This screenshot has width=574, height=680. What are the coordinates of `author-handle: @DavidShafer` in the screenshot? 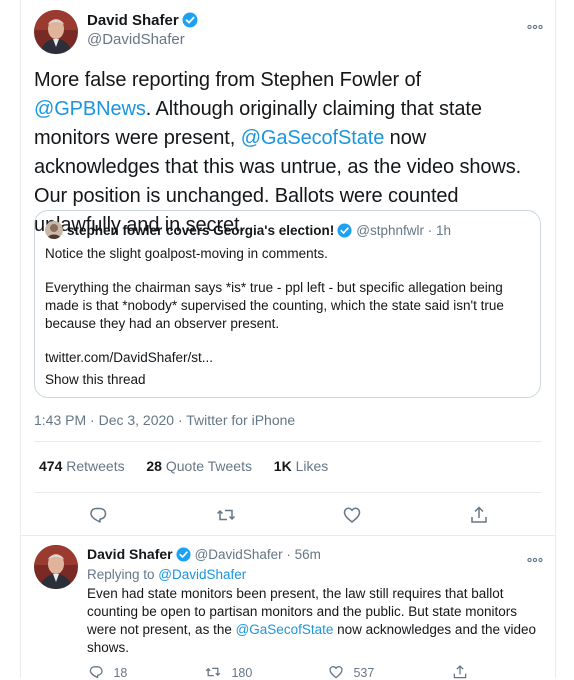 It's located at (136, 39).